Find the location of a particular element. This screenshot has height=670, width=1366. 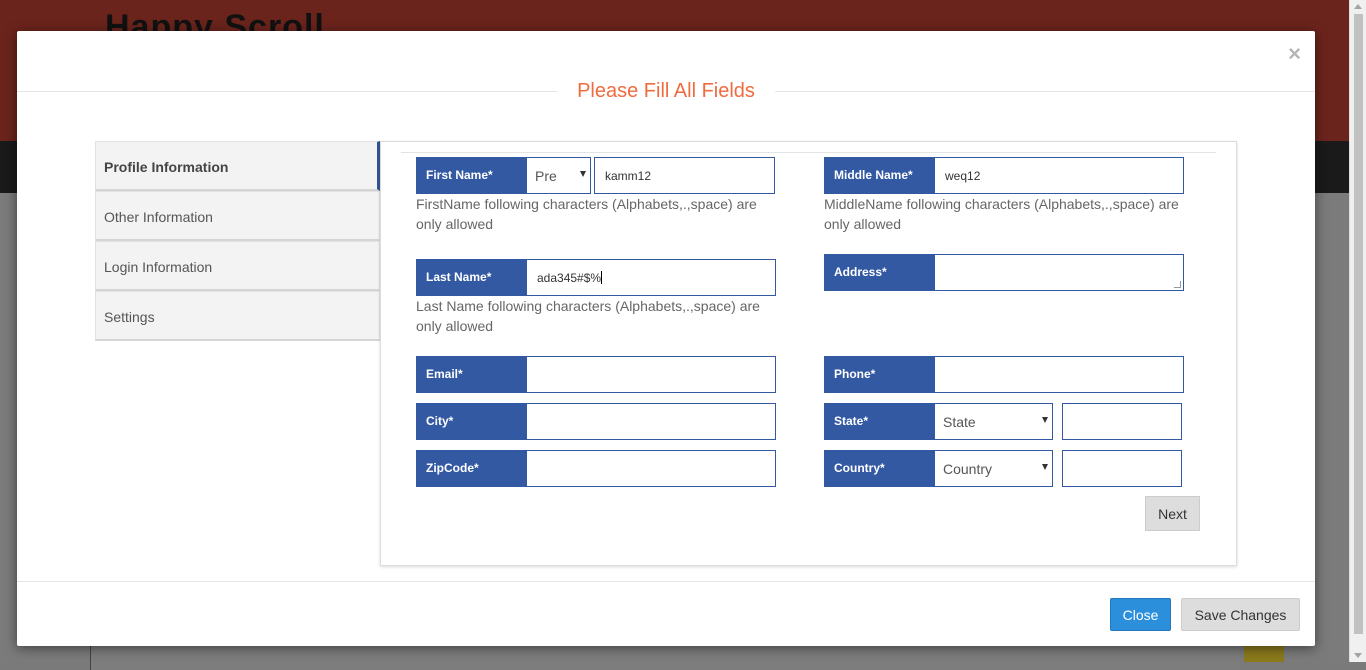

scrollbar-thumb is located at coordinates (1358, 324).